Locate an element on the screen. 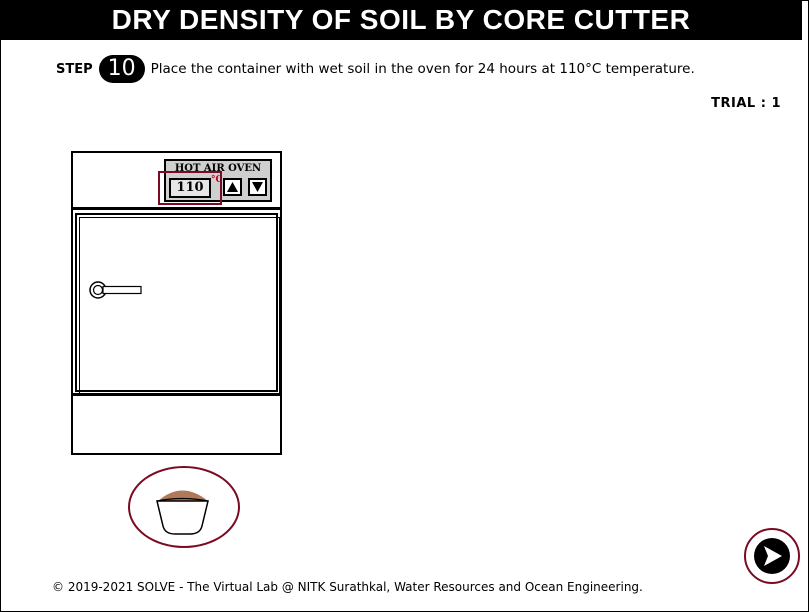 This screenshot has width=809, height=612. page-title: DRY DENSITY OF SOIL BY CORE CUTTER is located at coordinates (401, 20).